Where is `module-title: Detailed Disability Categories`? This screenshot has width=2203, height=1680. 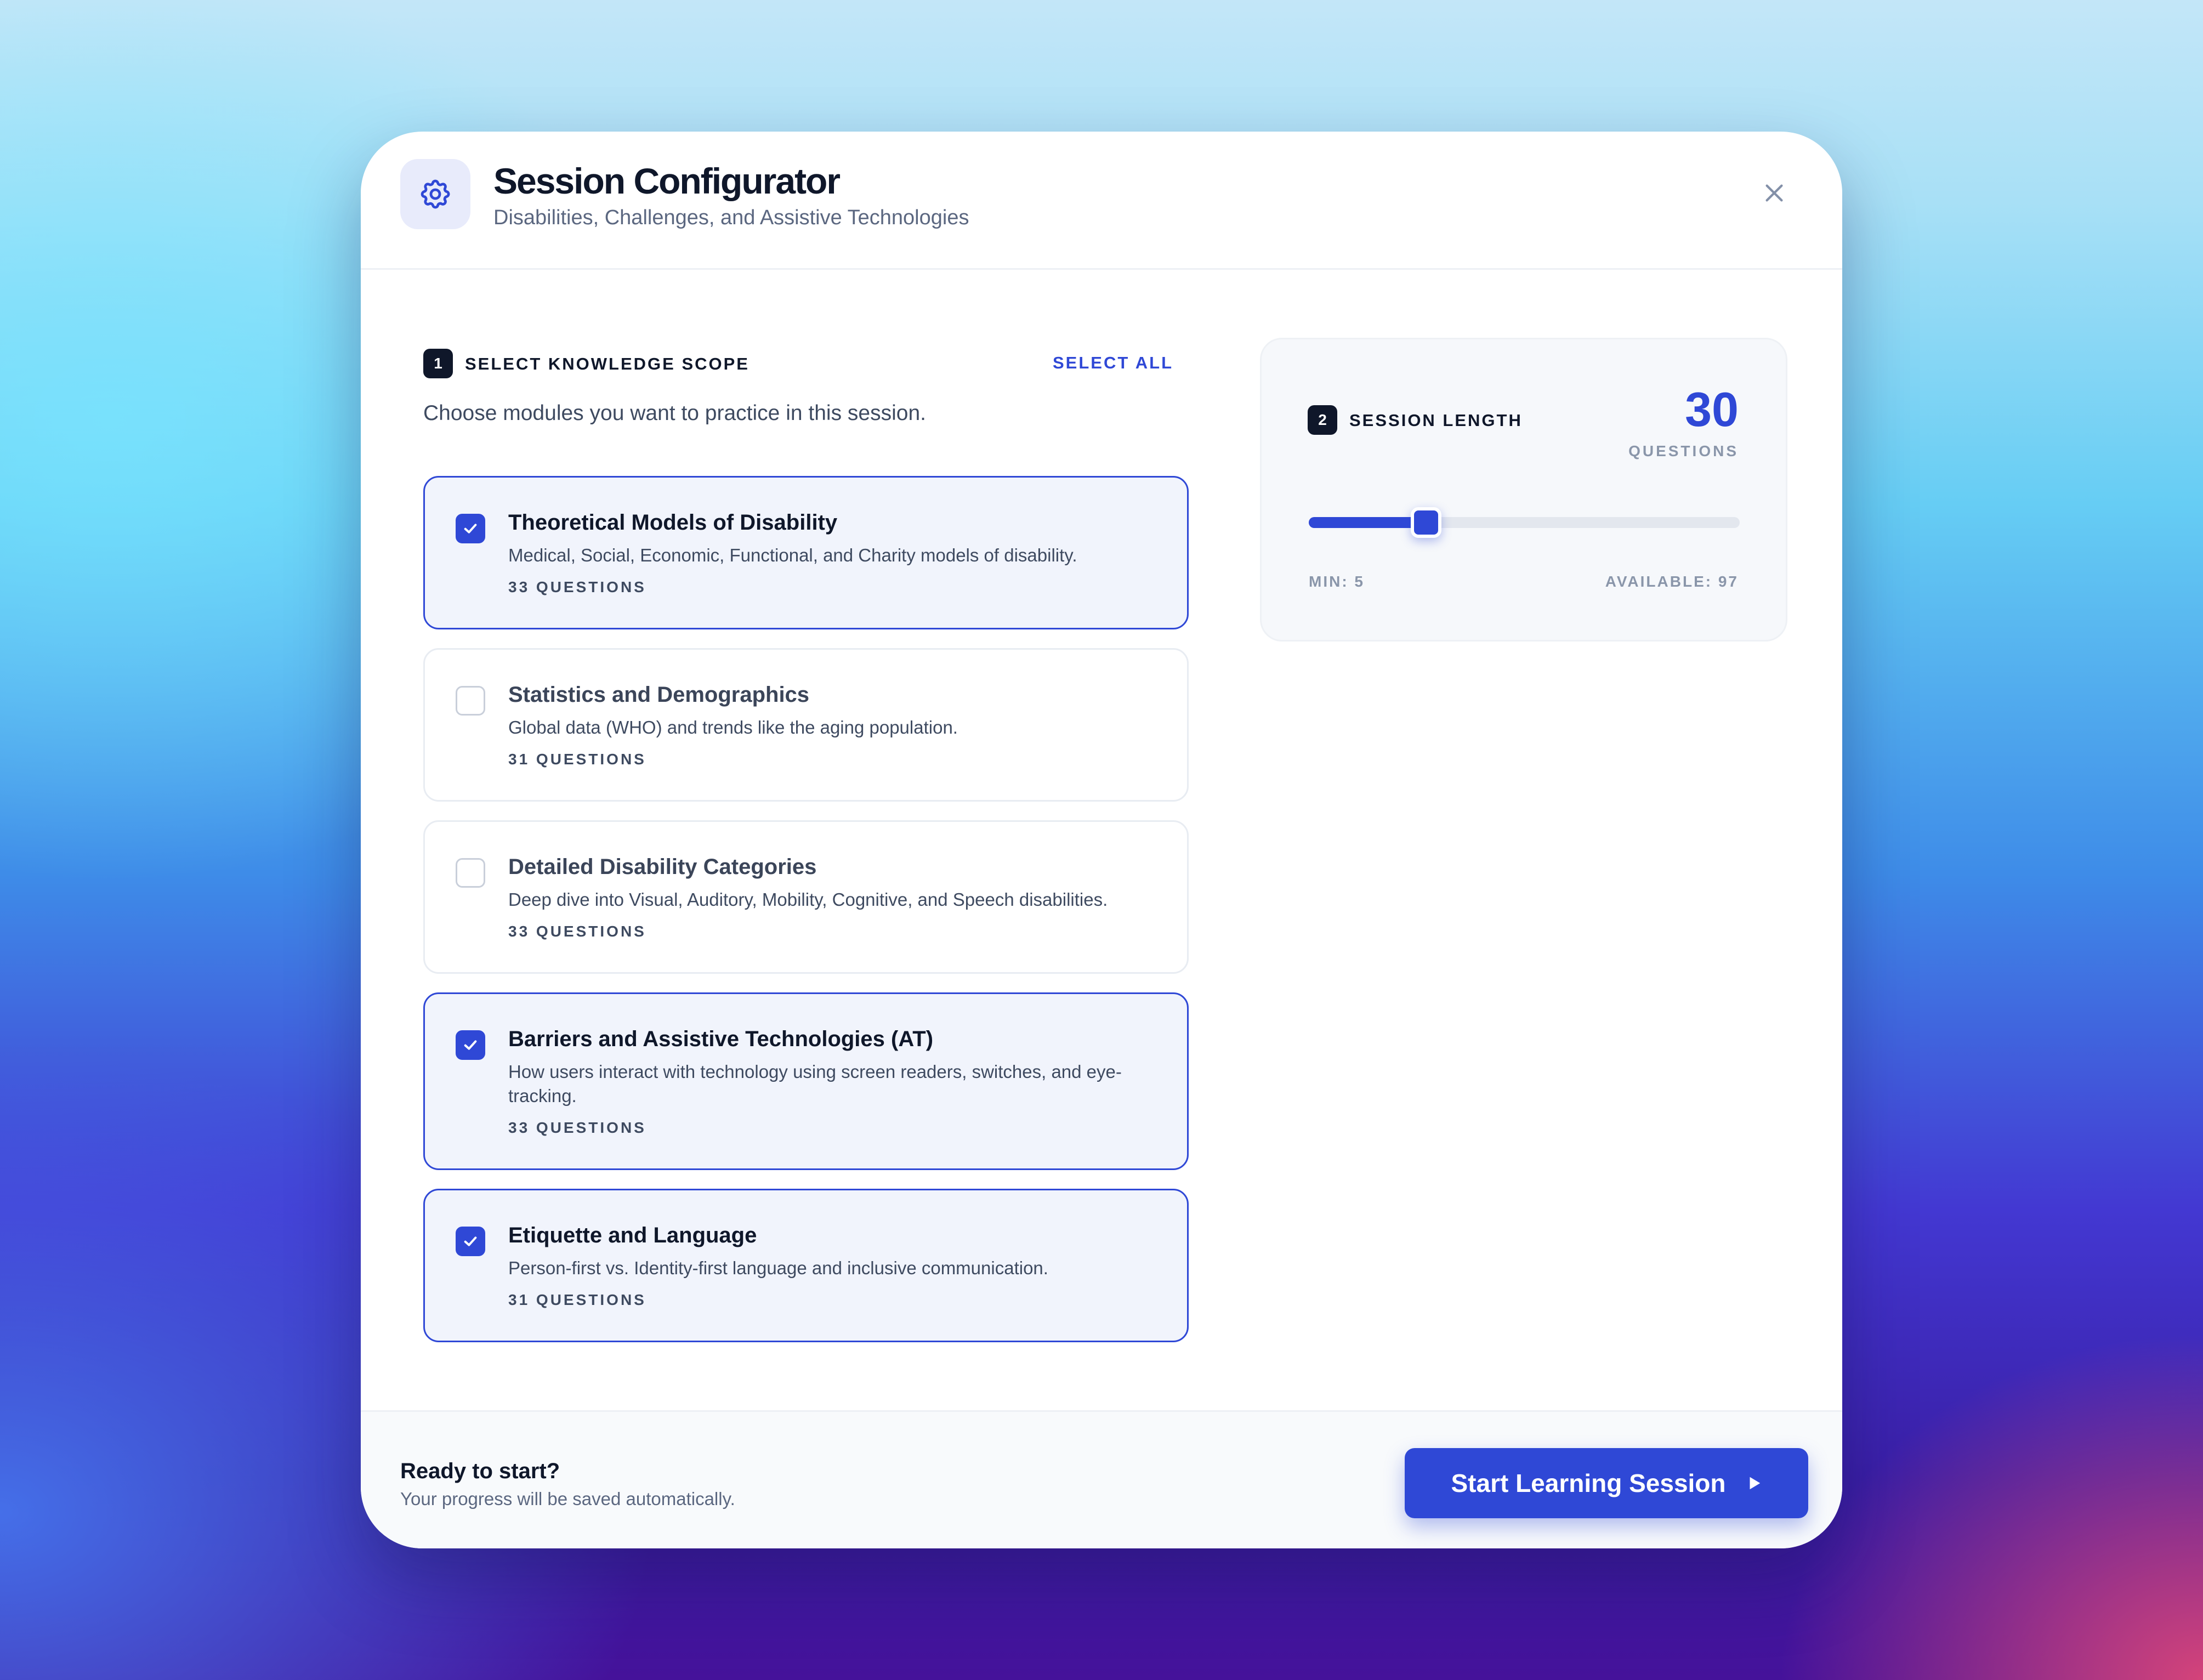
module-title: Detailed Disability Categories is located at coordinates (663, 867).